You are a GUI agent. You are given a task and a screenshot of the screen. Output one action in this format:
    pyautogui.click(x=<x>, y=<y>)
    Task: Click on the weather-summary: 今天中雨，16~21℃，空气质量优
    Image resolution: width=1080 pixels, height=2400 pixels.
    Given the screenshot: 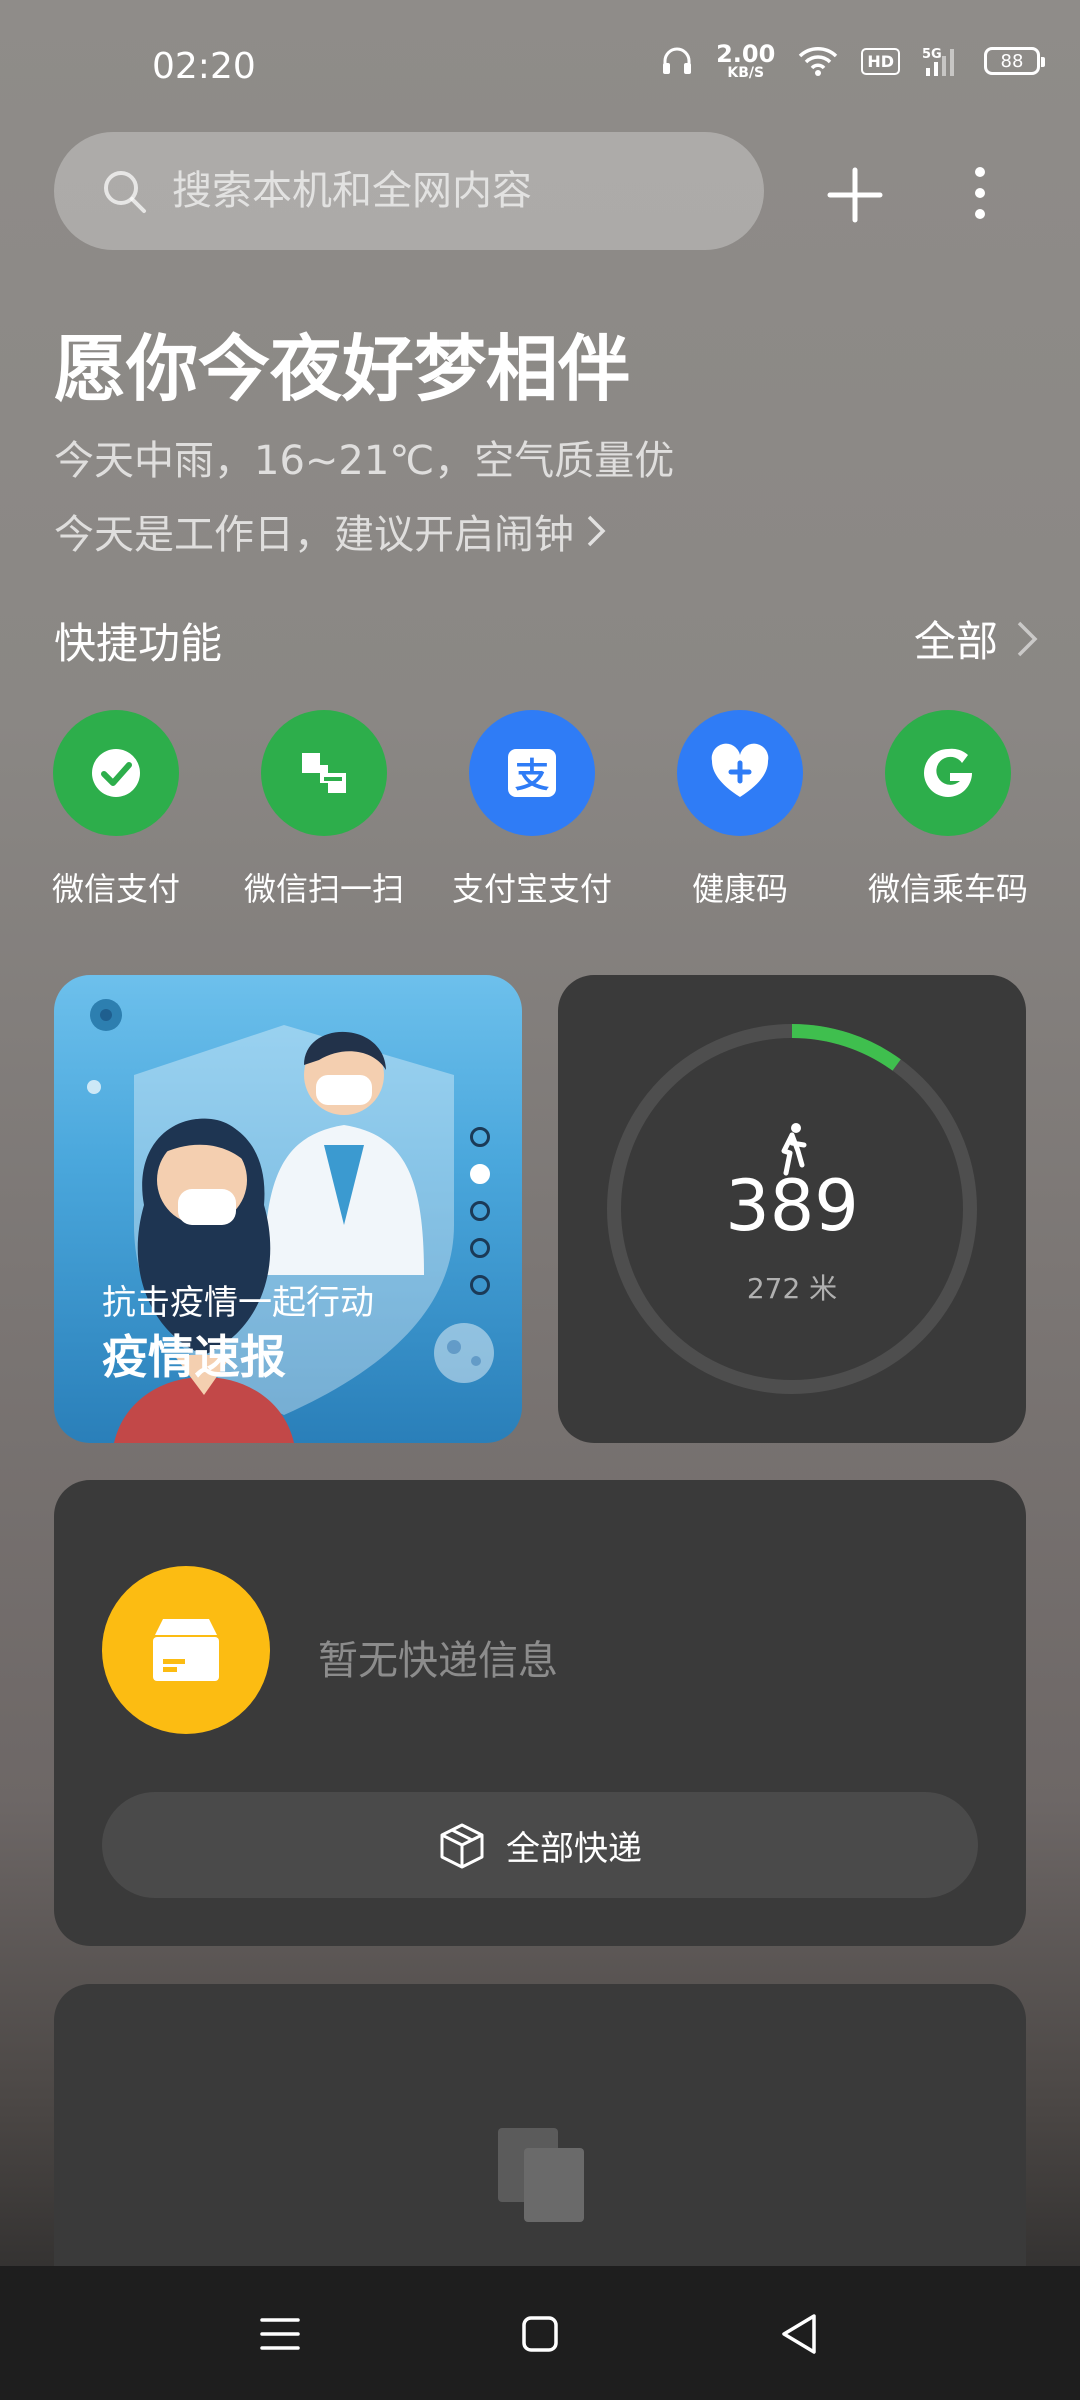 What is the action you would take?
    pyautogui.click(x=364, y=461)
    